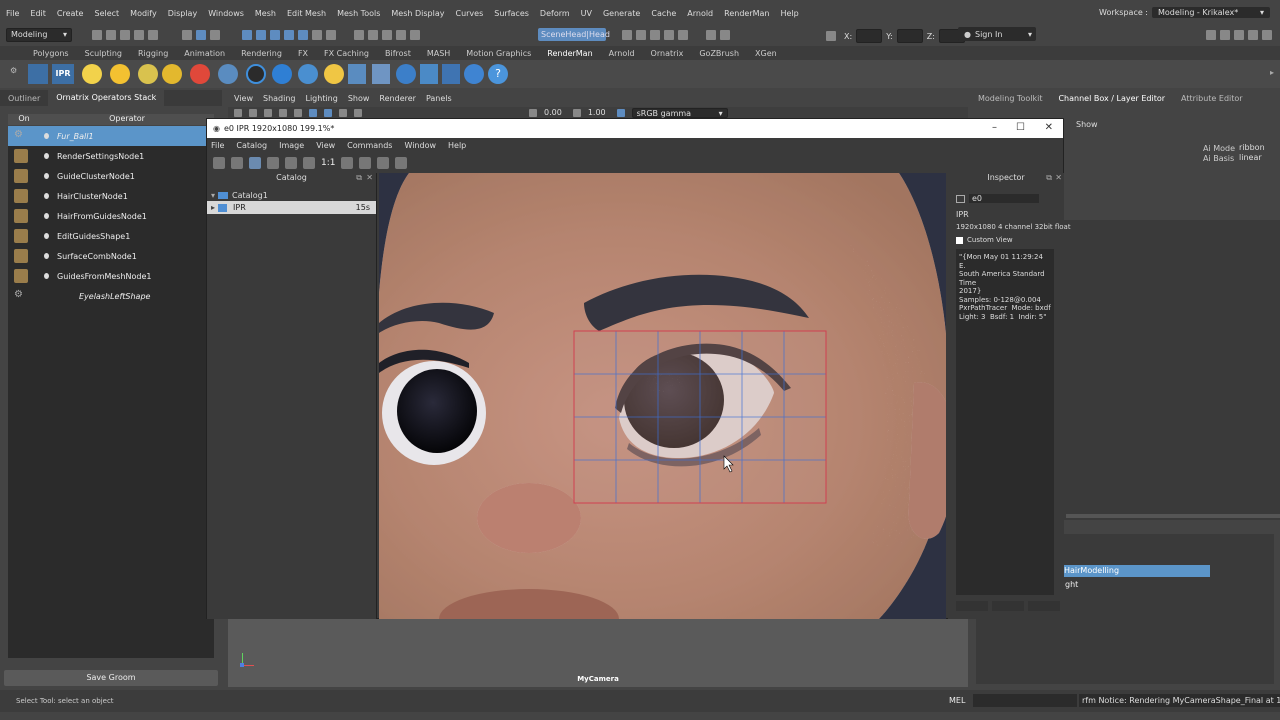  Describe the element at coordinates (237, 162) in the screenshot. I see `zoom-icon` at that location.